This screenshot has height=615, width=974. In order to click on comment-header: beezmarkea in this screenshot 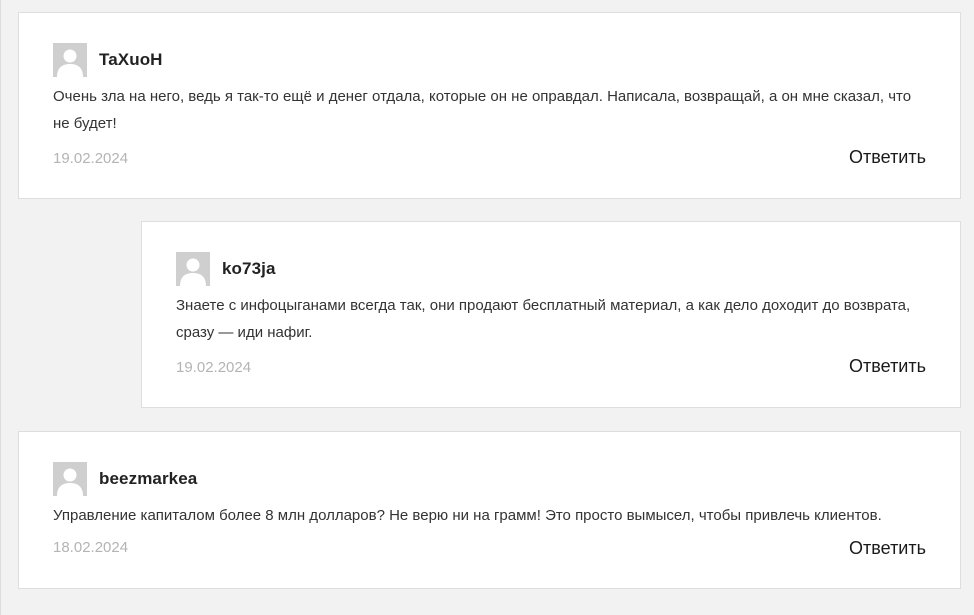, I will do `click(125, 479)`.